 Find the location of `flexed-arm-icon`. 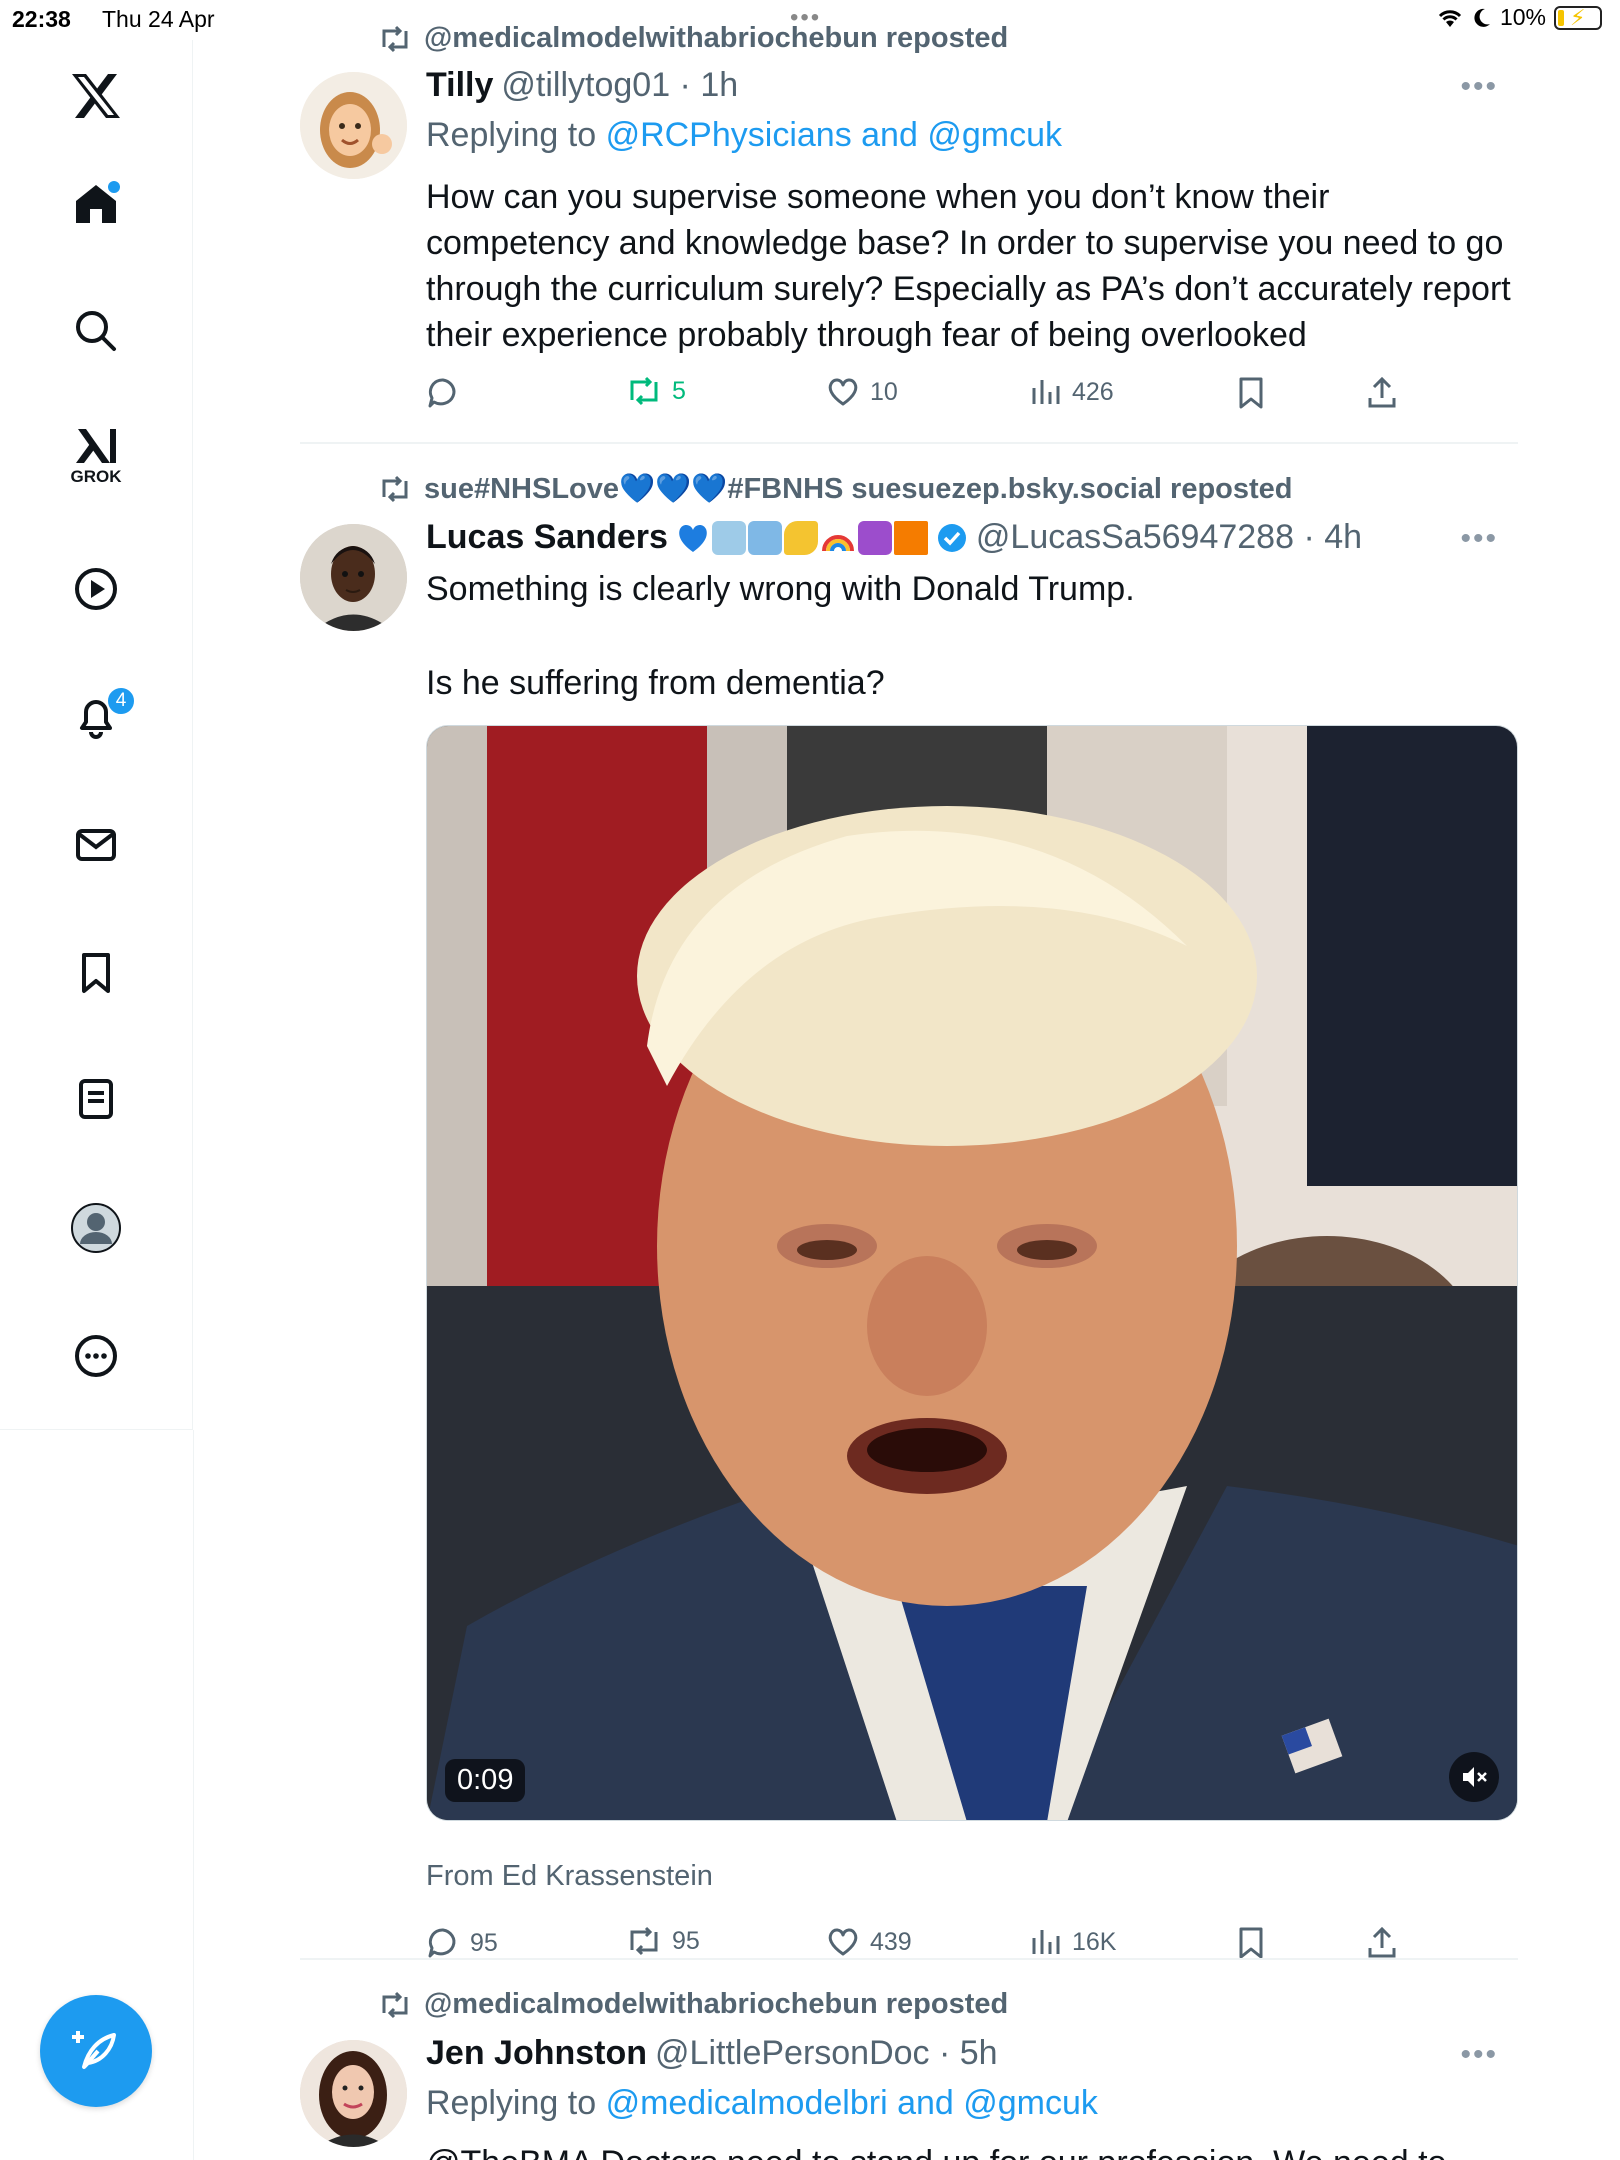

flexed-arm-icon is located at coordinates (800, 537).